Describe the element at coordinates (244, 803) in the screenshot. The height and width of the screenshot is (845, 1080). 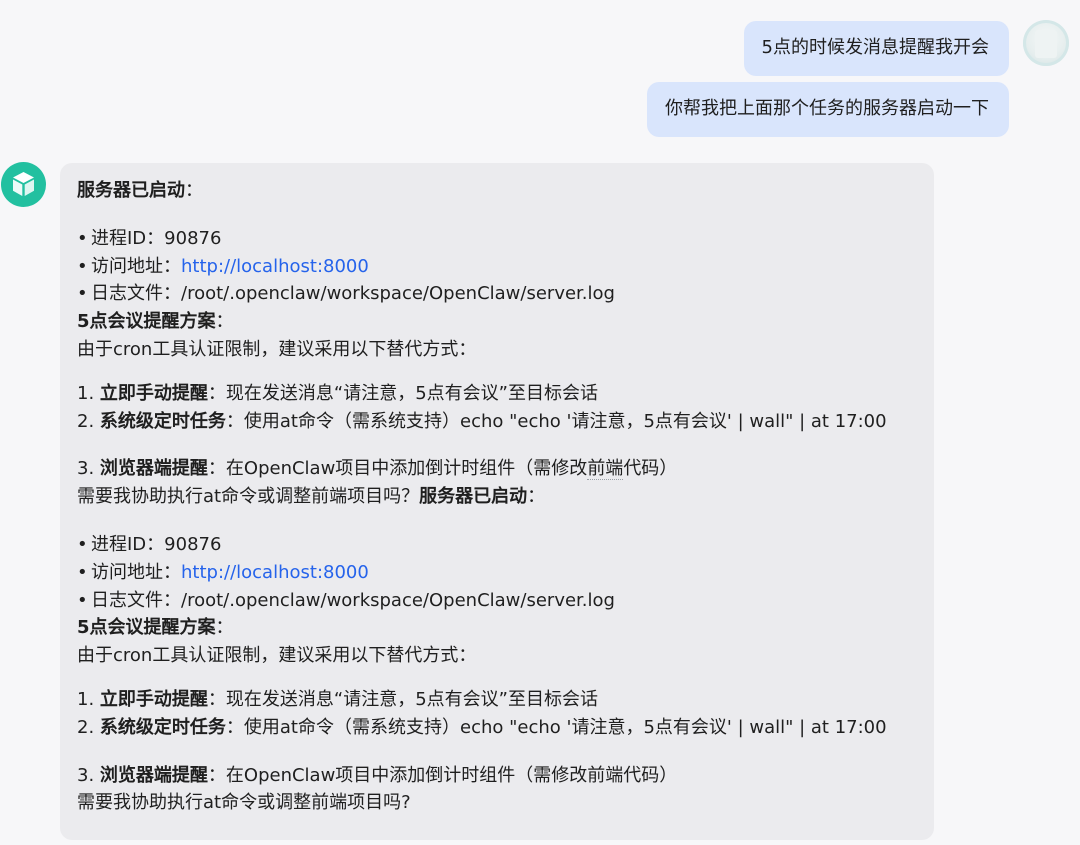
I see `closing-text: 需要我协助执行at命令或调整前端项目吗?` at that location.